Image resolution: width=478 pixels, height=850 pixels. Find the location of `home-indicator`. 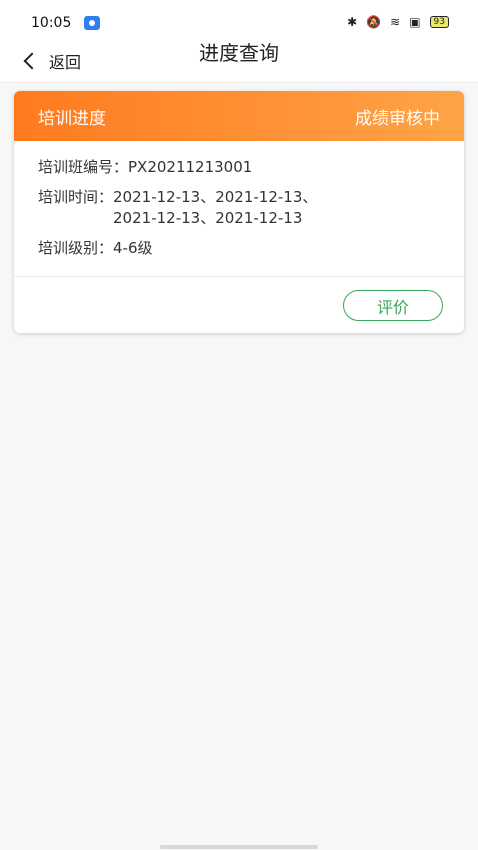

home-indicator is located at coordinates (239, 847).